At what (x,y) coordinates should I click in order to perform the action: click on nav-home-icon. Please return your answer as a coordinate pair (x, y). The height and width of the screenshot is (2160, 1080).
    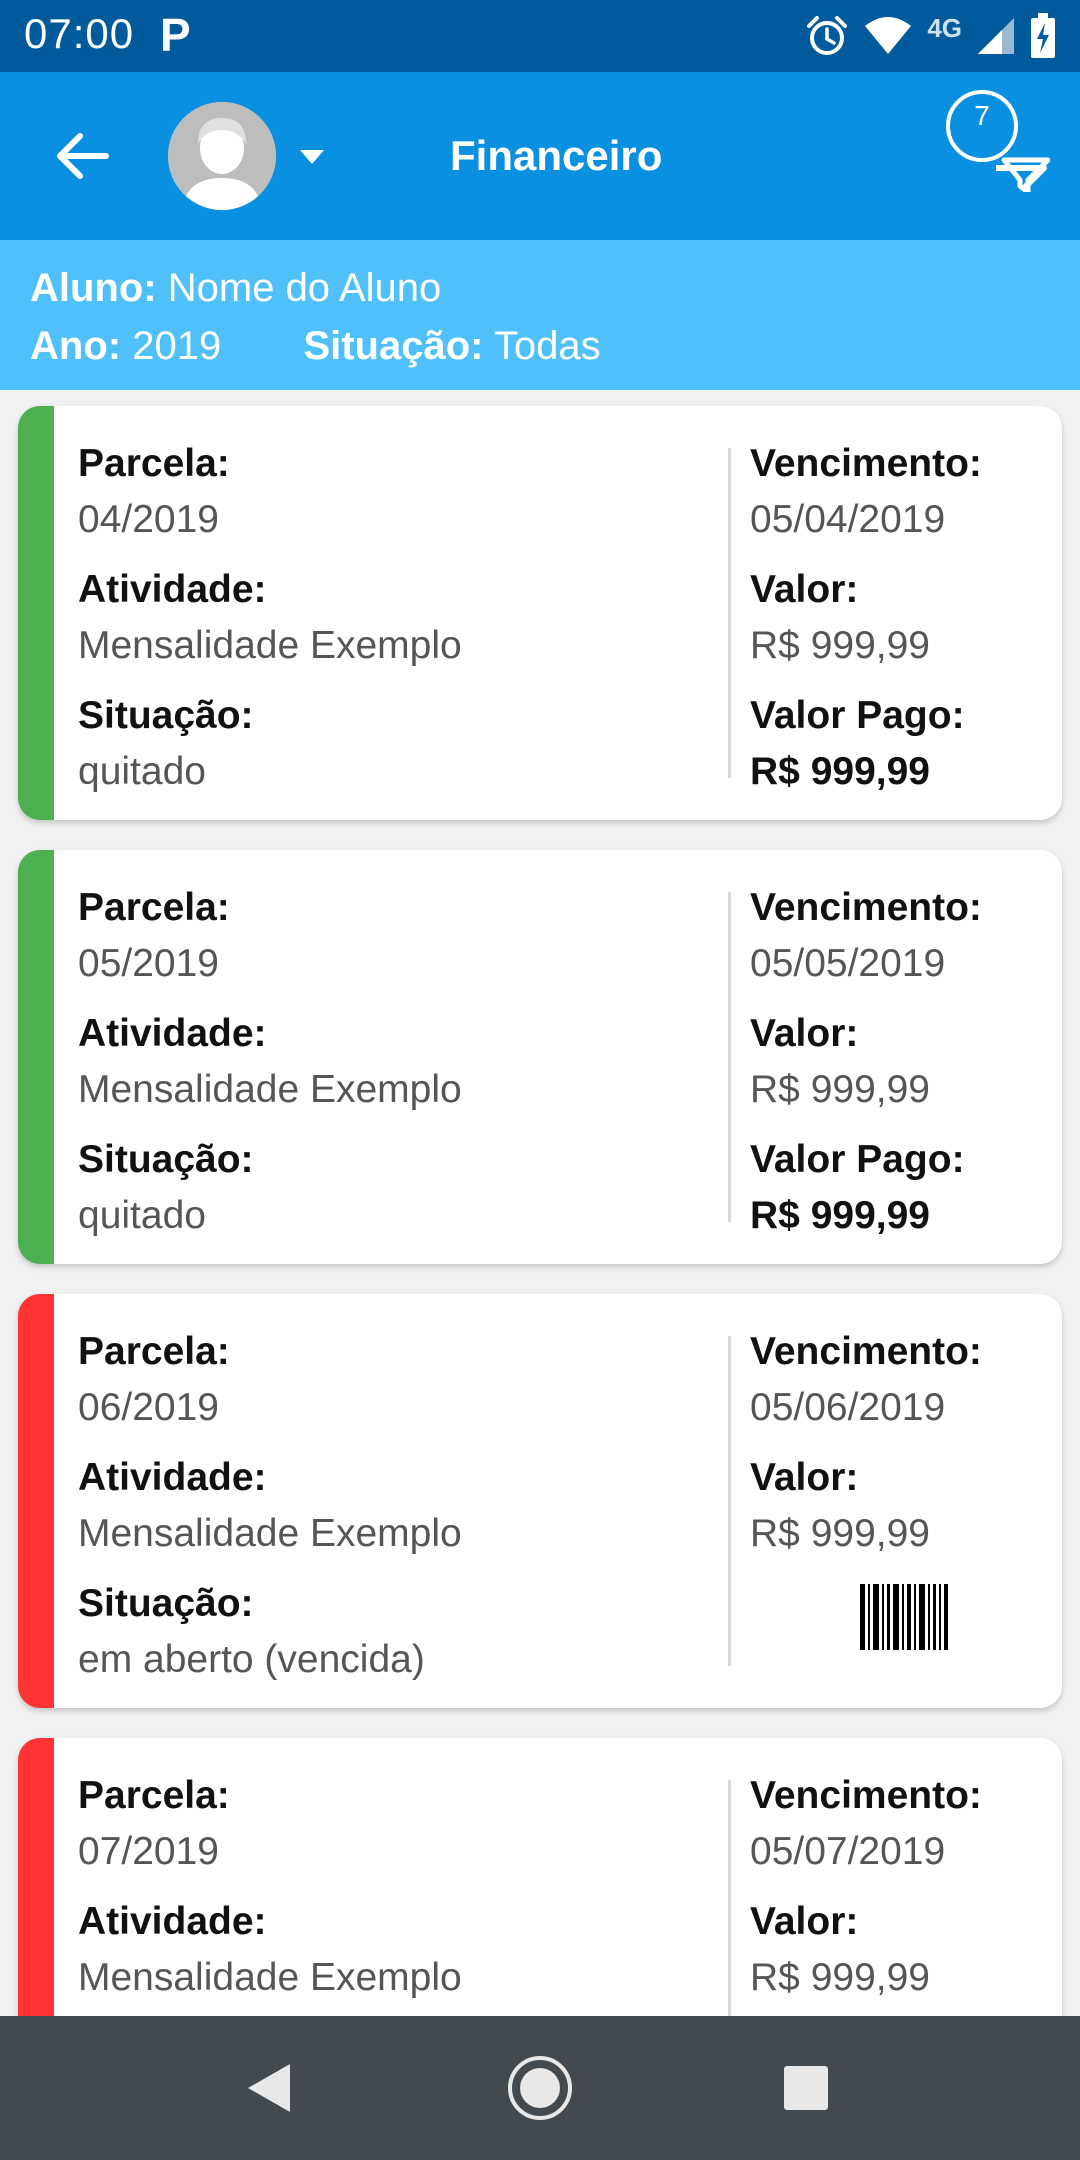
    Looking at the image, I should click on (540, 2088).